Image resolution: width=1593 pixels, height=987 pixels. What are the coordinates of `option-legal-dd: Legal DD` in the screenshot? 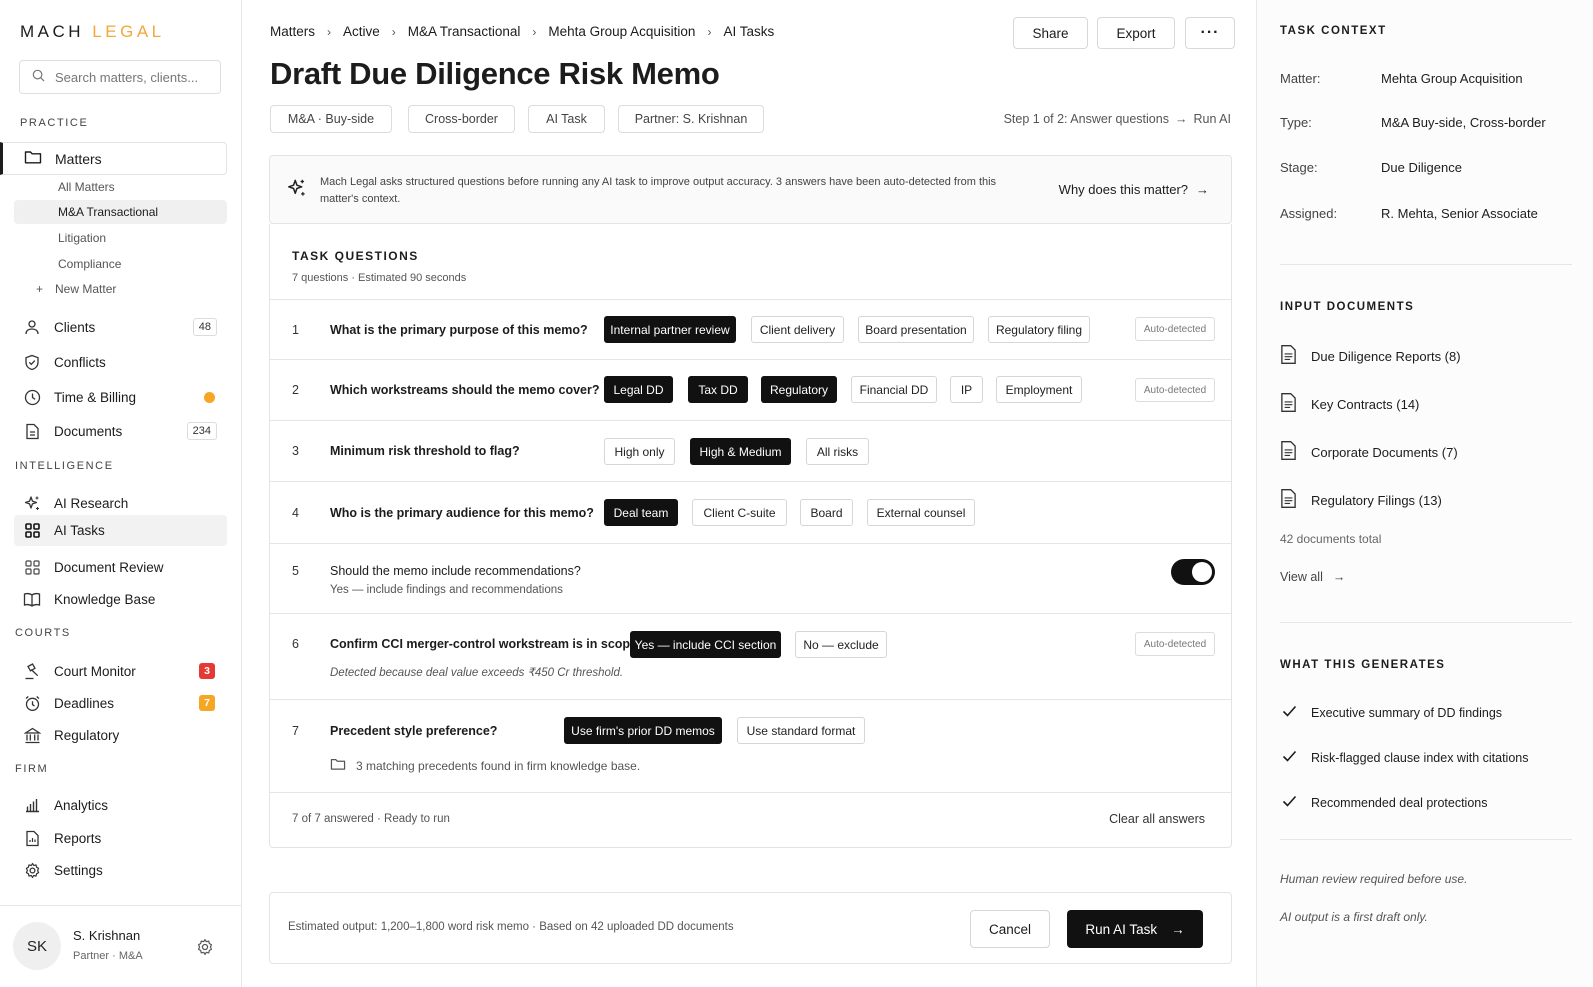 It's located at (638, 389).